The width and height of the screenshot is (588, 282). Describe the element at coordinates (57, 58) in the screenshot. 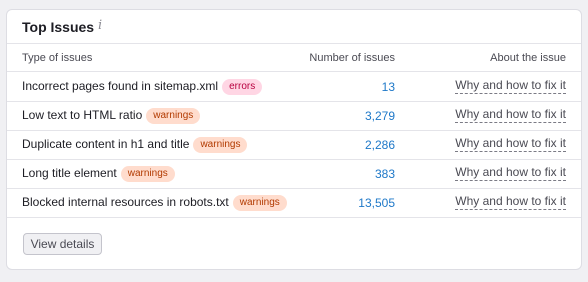

I see `column-header-type: Type of issues` at that location.